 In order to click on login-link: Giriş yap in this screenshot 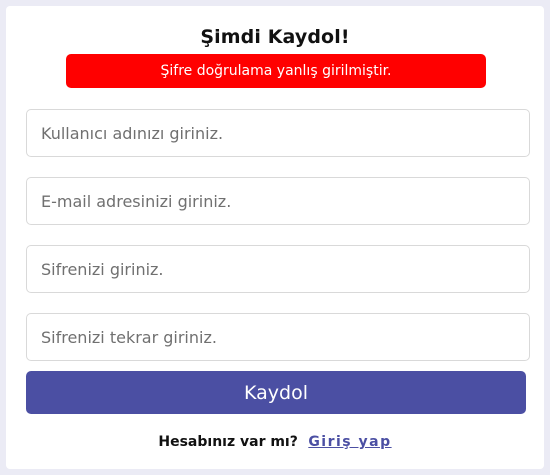, I will do `click(349, 442)`.